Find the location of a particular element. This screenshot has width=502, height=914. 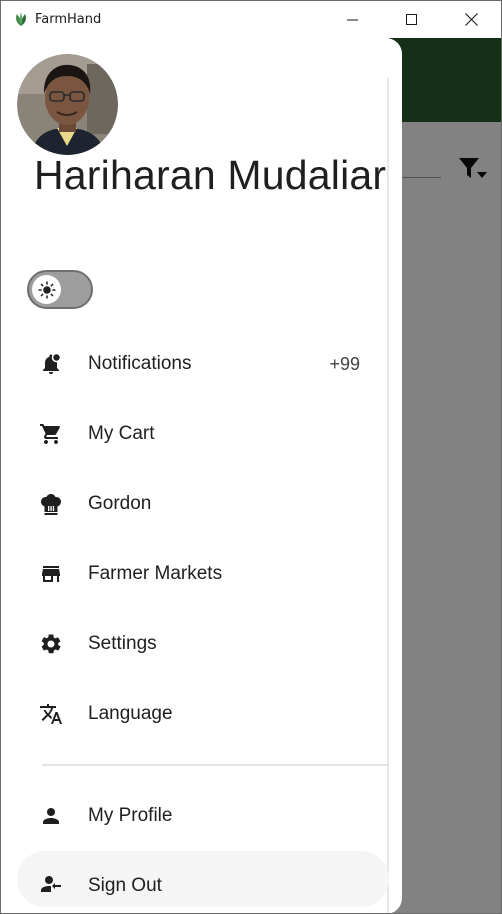

sun-icon is located at coordinates (46, 289).